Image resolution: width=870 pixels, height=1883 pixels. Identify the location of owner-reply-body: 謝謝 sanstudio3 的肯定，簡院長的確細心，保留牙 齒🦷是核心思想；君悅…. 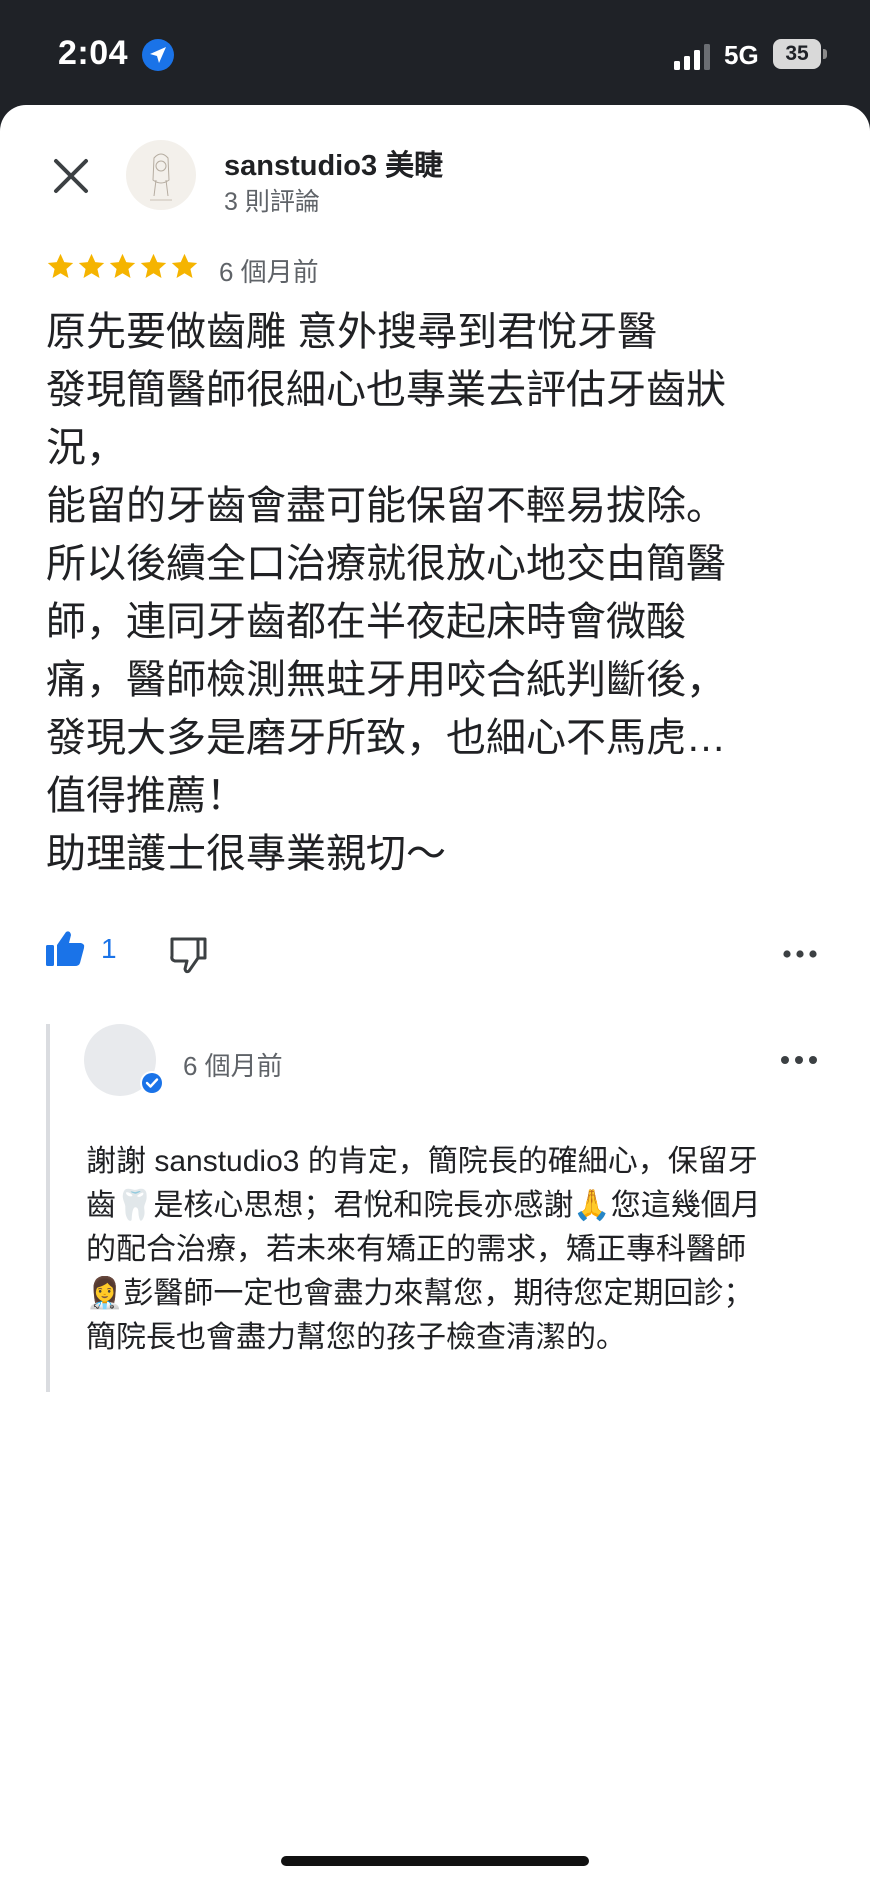
(423, 1249).